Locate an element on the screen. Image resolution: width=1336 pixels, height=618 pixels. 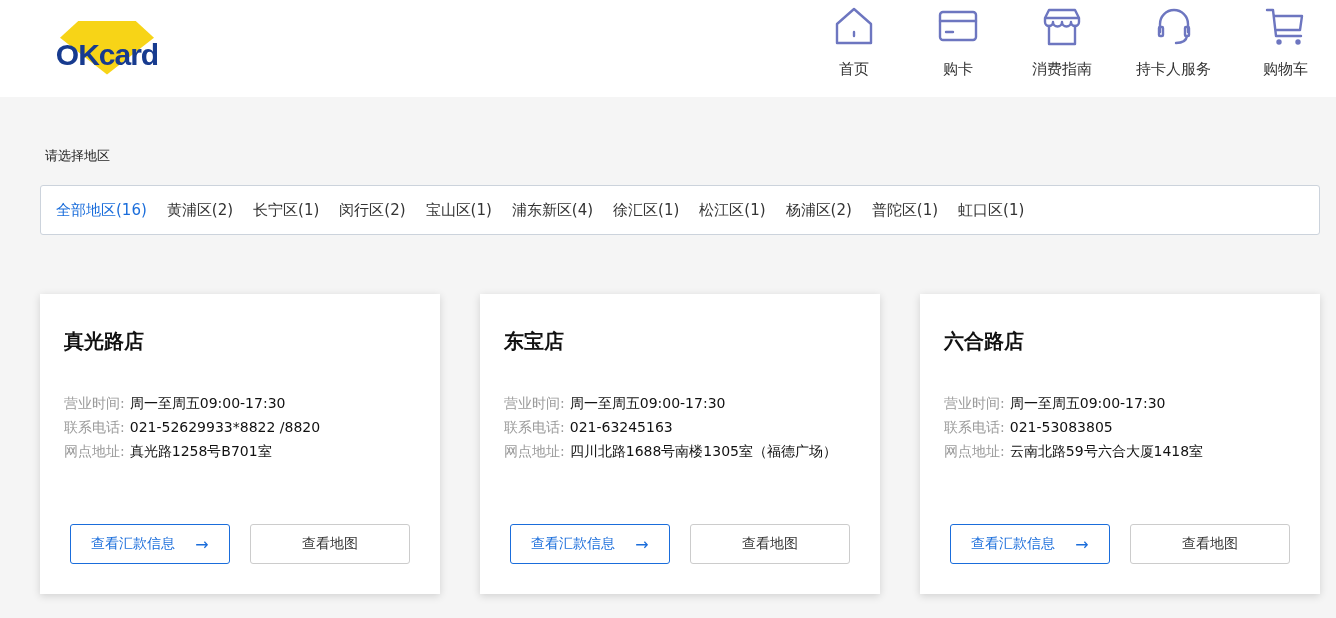
field-value: 021-53083805 is located at coordinates (1061, 427).